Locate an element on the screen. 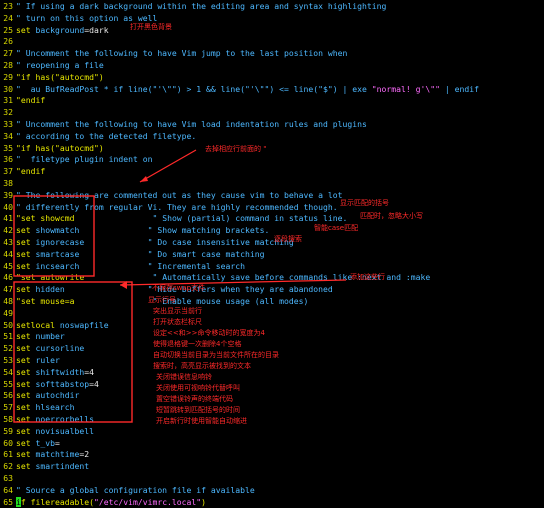  code-token: = is located at coordinates (57, 442).